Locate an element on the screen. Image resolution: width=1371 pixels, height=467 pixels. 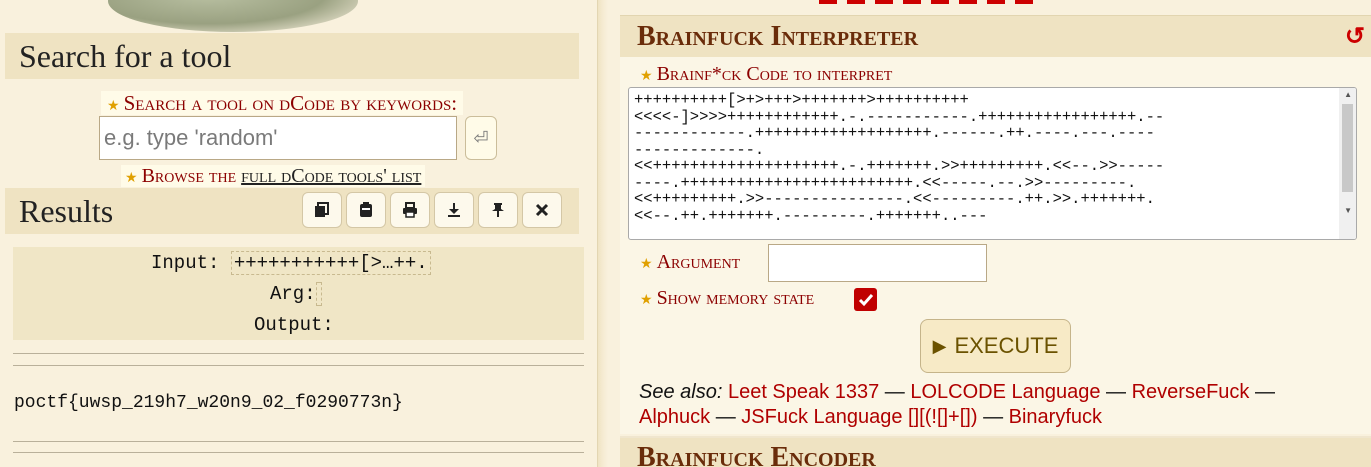
close-button is located at coordinates (542, 210).